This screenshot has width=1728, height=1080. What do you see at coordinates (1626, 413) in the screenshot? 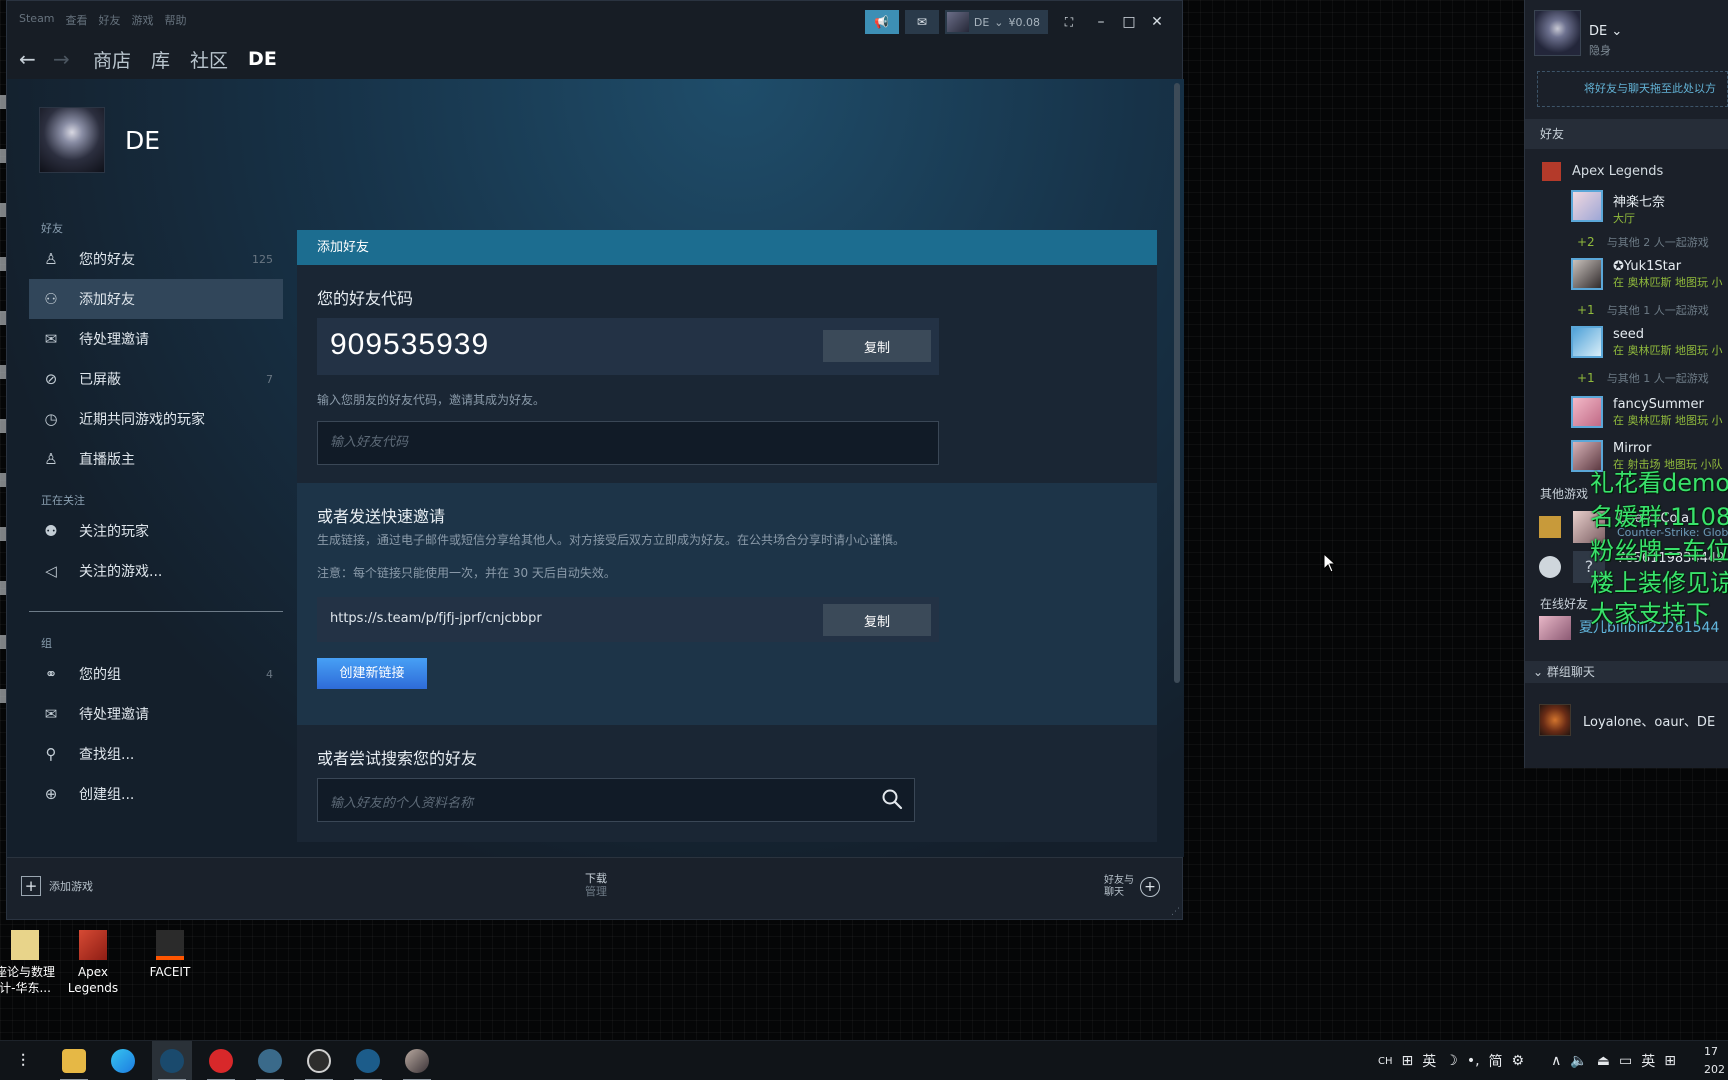
I see `friend-row: fancySummer 在 奥林匹斯 地图玩 小` at bounding box center [1626, 413].